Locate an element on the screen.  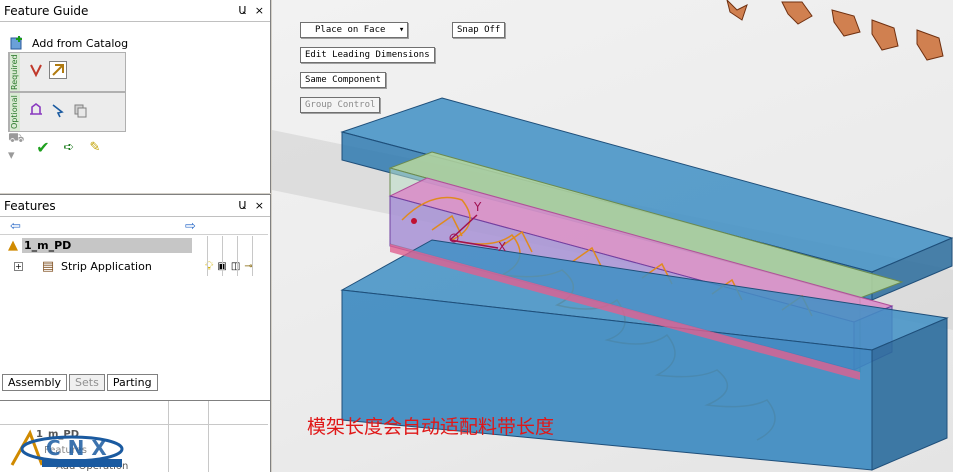
add-from-catalog-button: Add from Catalog is located at coordinates (68, 43).